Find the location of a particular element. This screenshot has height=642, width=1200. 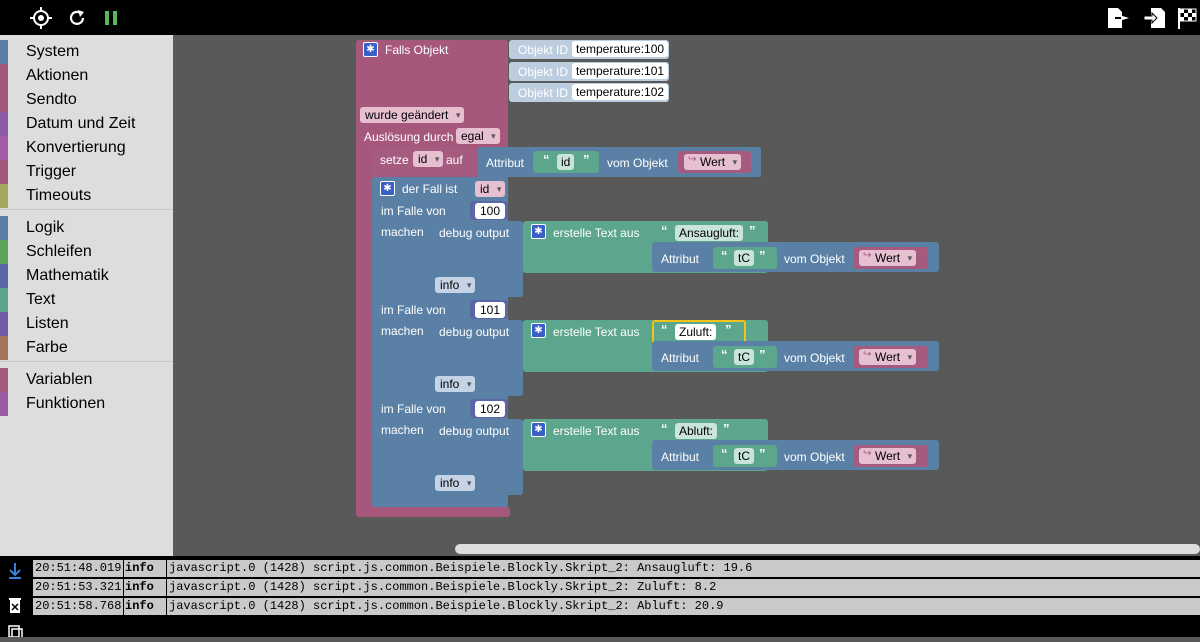

checkered-flag-icon is located at coordinates (1187, 17).